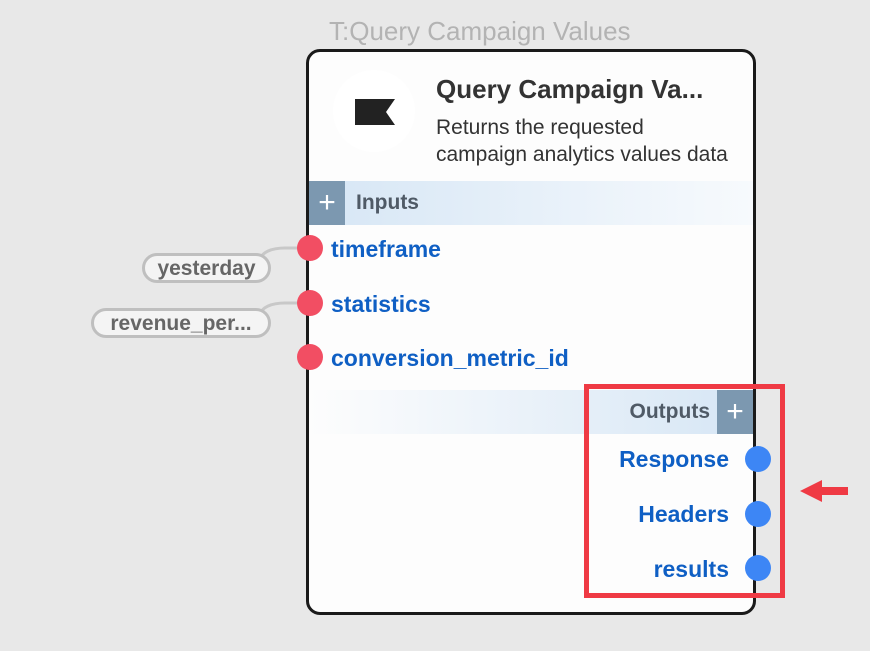  I want to click on flag-icon, so click(375, 112).